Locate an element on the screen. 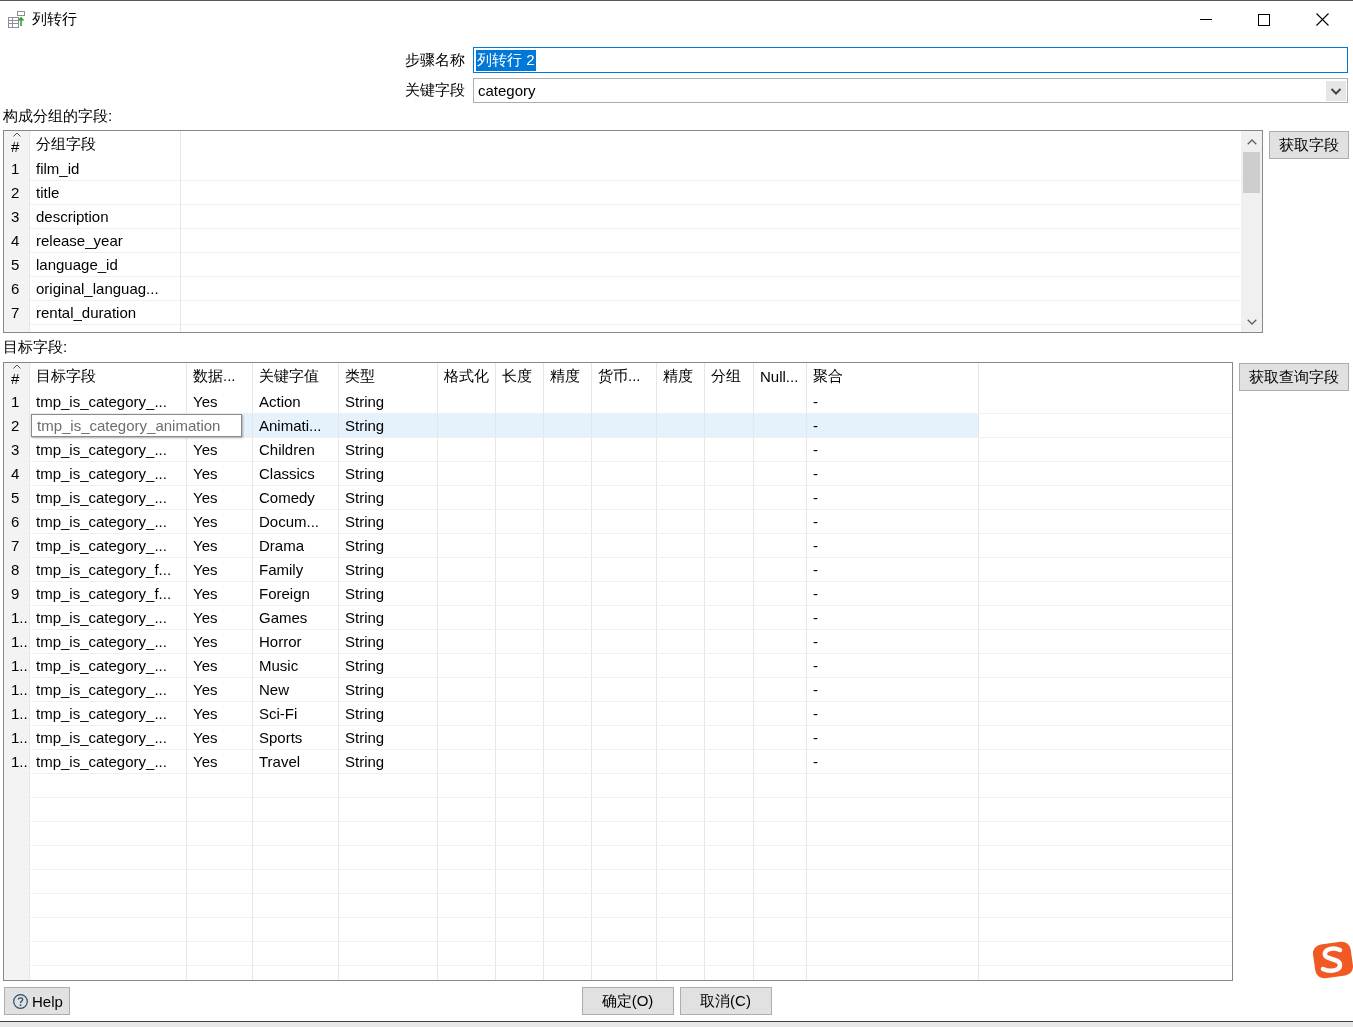  column-header: 格式化 is located at coordinates (466, 376).